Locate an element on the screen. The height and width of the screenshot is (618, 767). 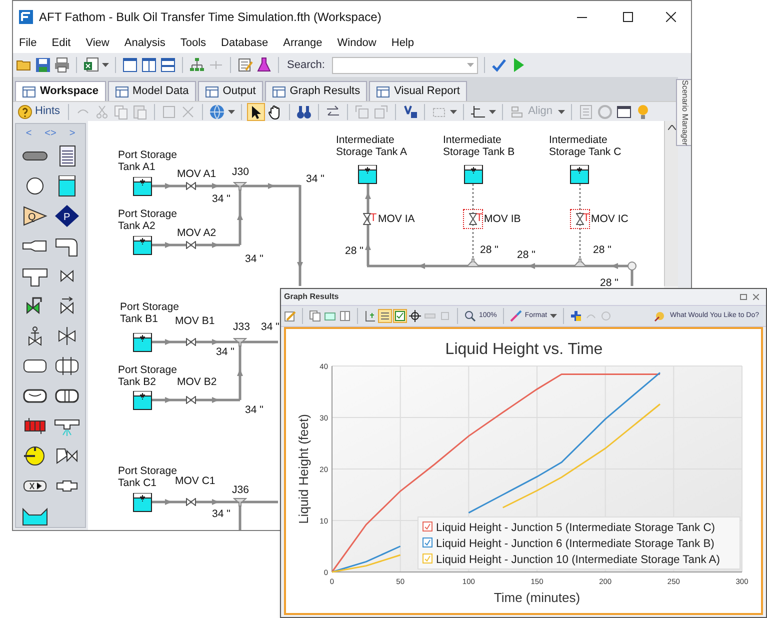
zoom-icon is located at coordinates (470, 316).